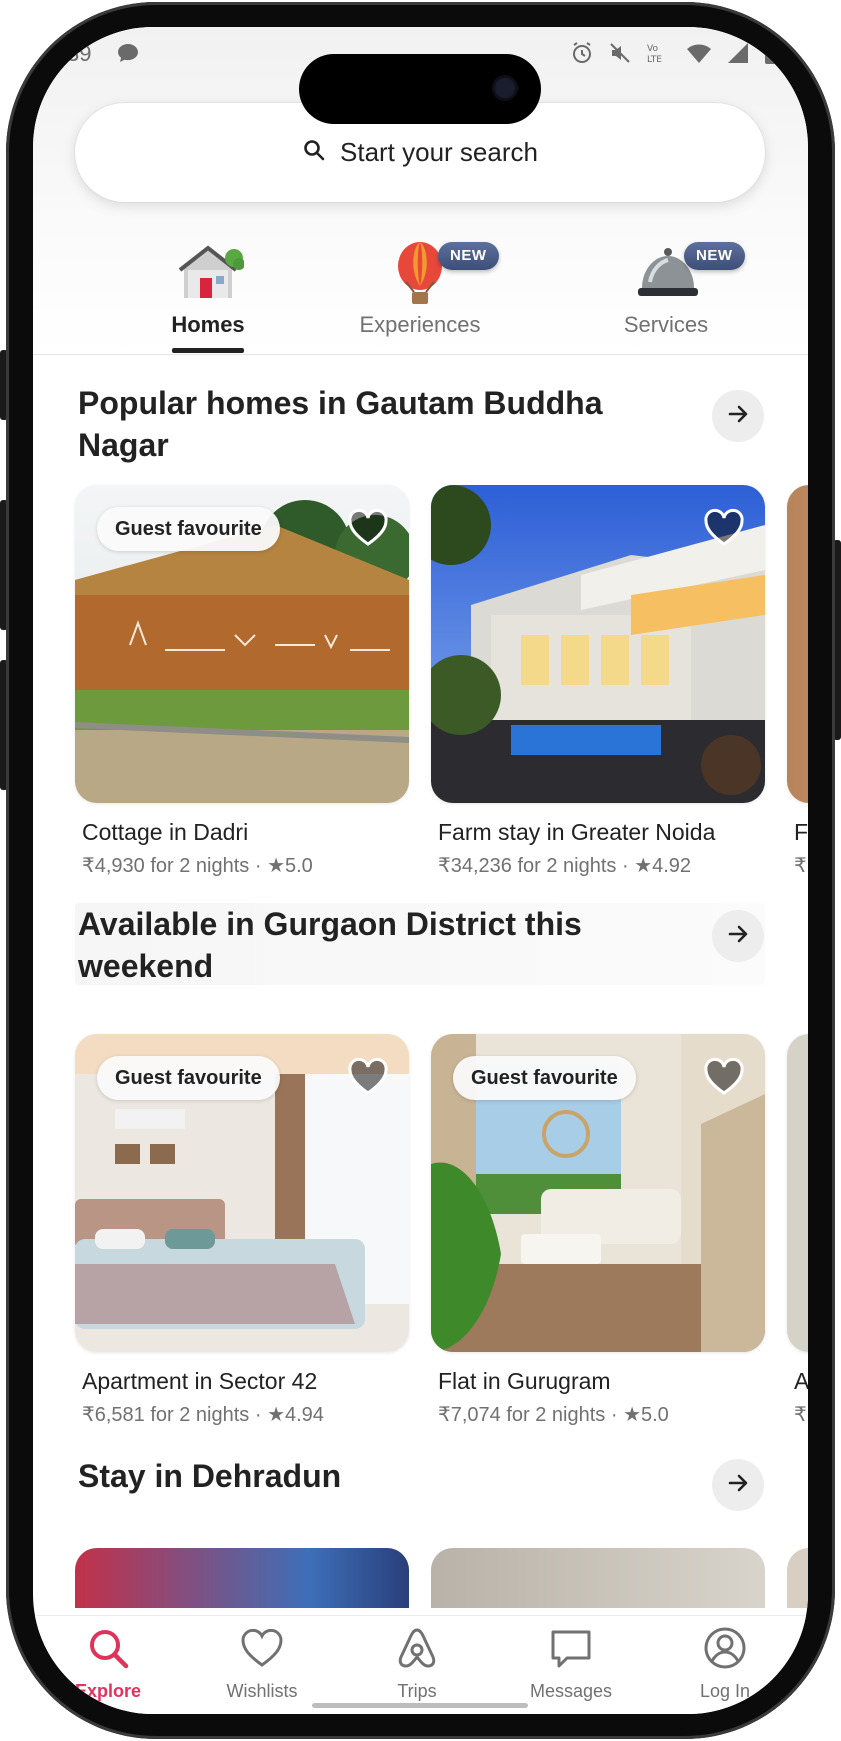  Describe the element at coordinates (128, 56) in the screenshot. I see `chat-bubble-icon` at that location.